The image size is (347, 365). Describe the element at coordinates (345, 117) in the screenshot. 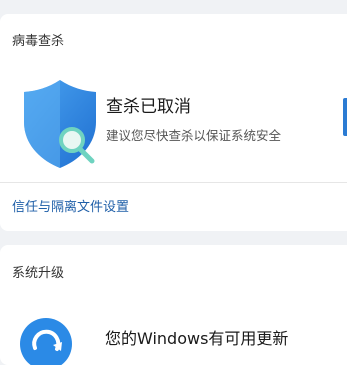

I see `scan-action-button-edge` at that location.